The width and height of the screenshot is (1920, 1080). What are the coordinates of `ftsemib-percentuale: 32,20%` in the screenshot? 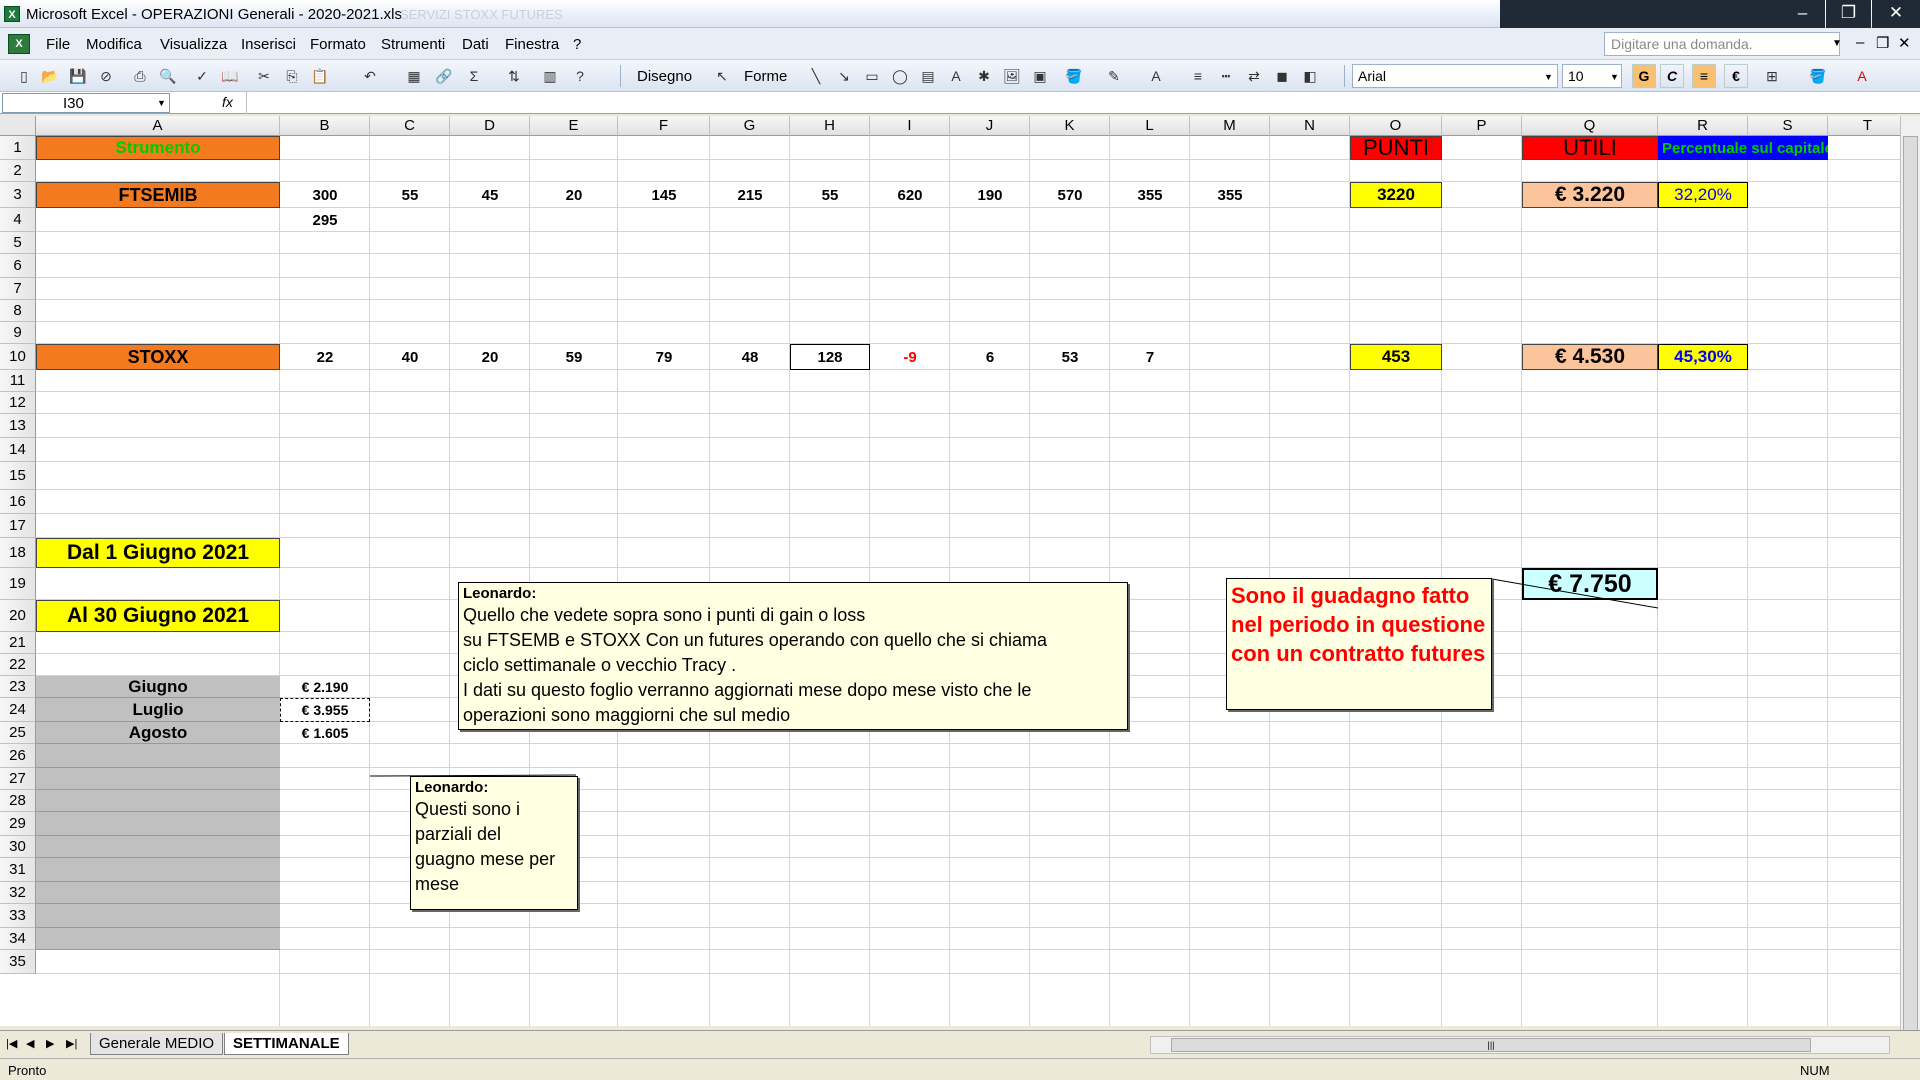 It's located at (1703, 195).